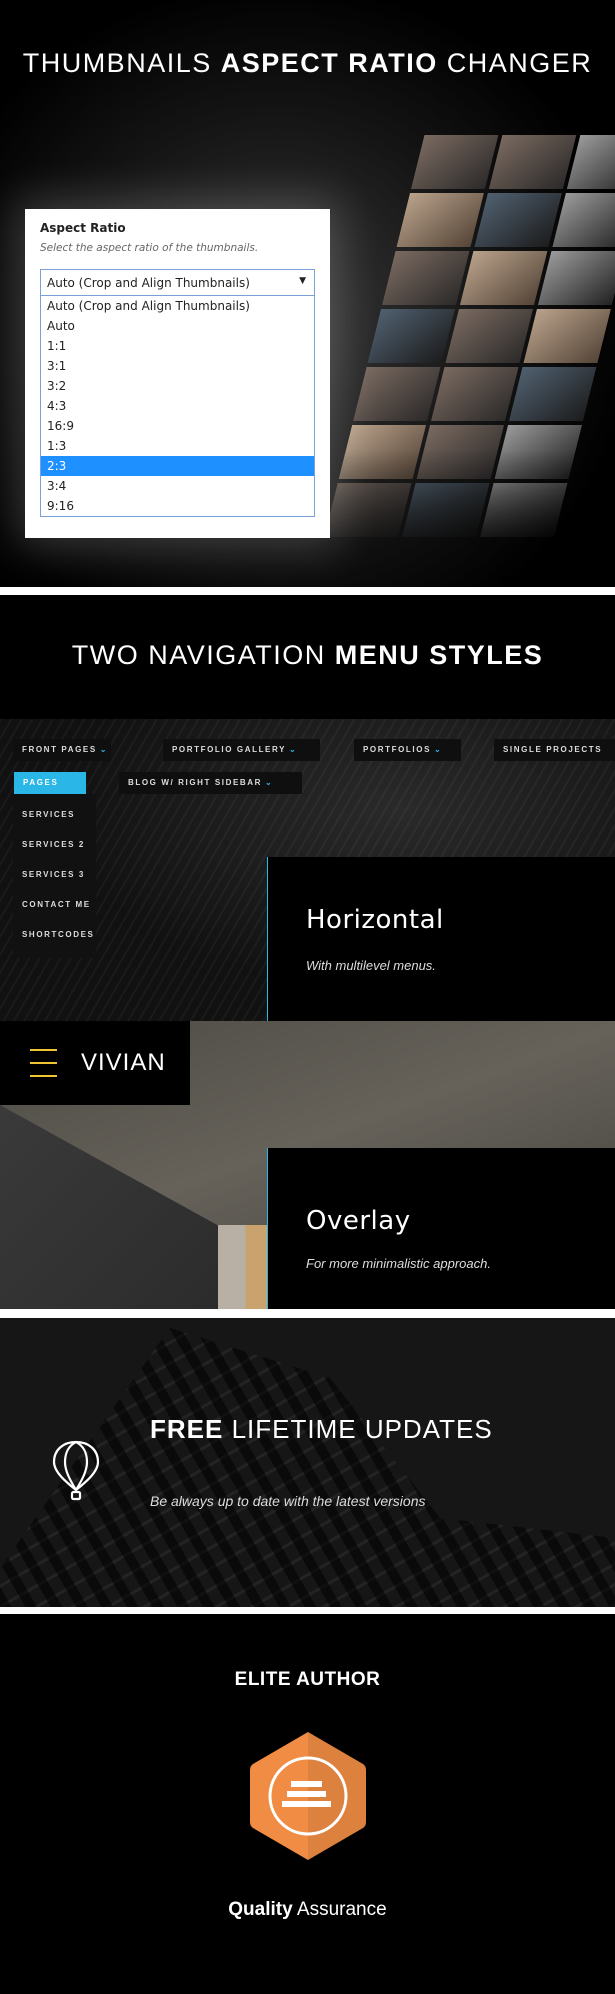 This screenshot has width=615, height=1994. I want to click on dropdown-item-services: SERVICES, so click(48, 814).